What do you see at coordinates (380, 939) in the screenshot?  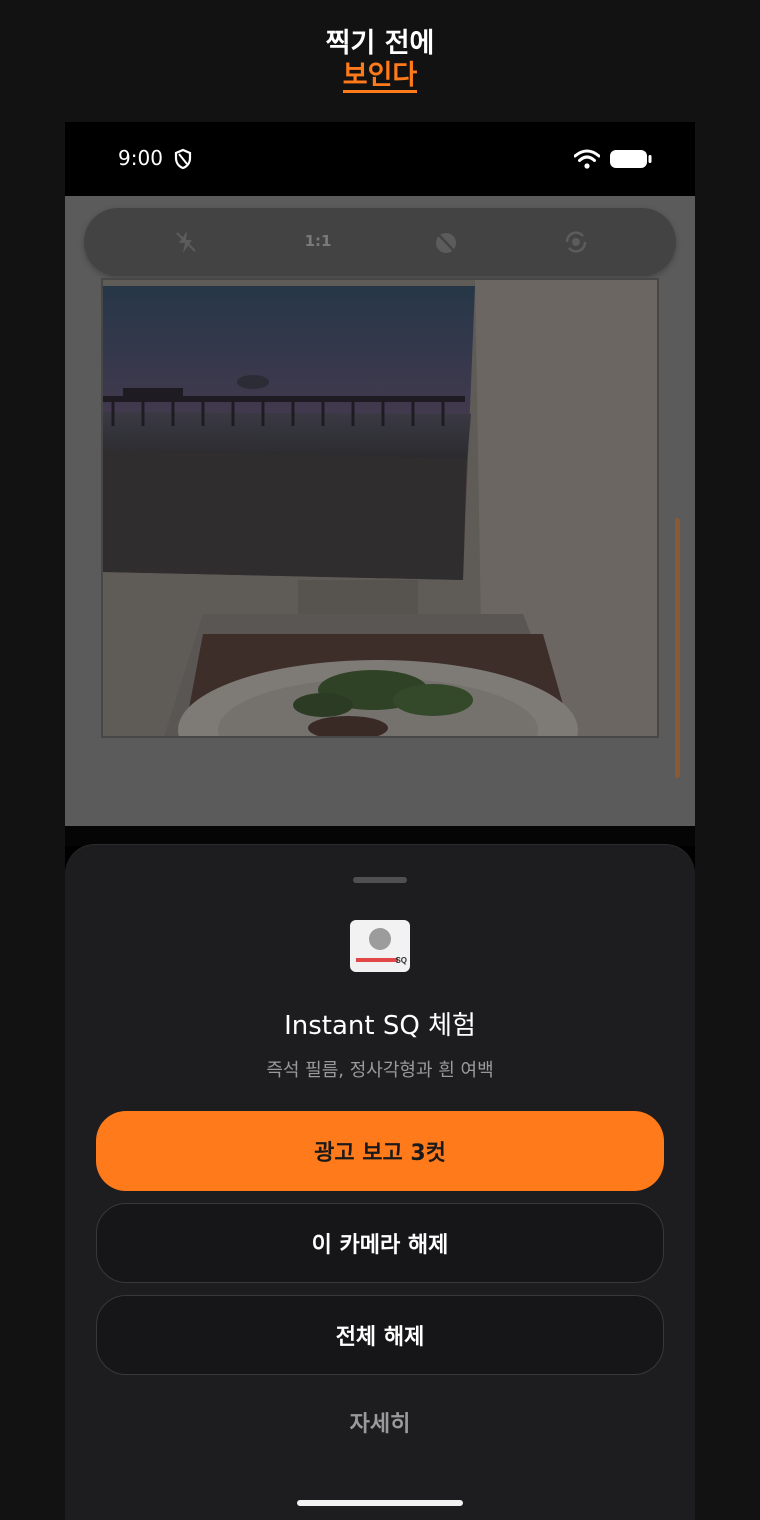 I see `film-icon-lens` at bounding box center [380, 939].